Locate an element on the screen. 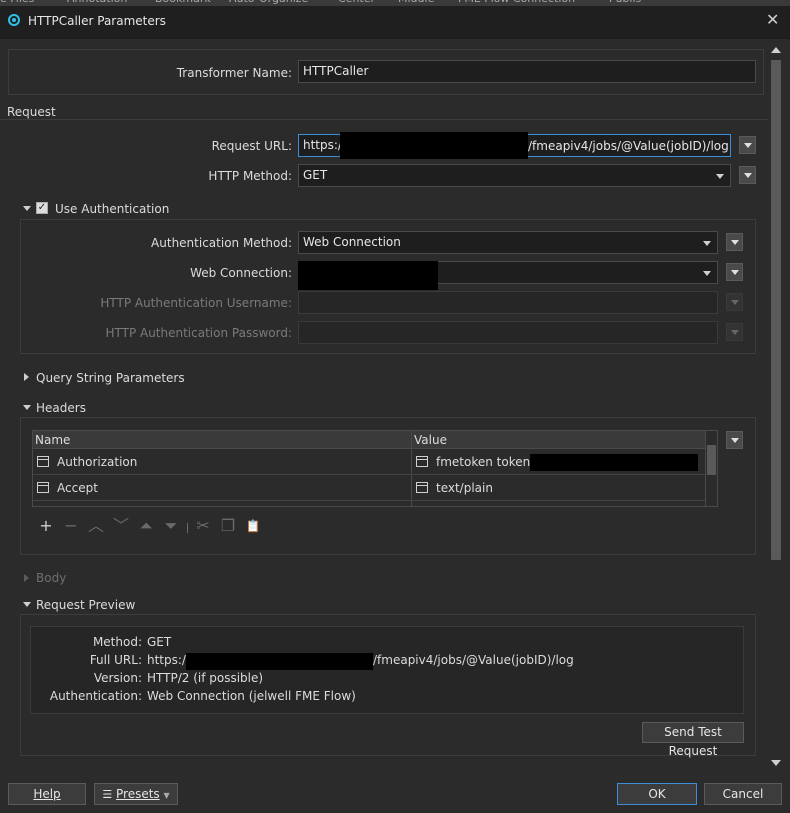 This screenshot has height=813, width=790. http-method-menu-button is located at coordinates (747, 175).